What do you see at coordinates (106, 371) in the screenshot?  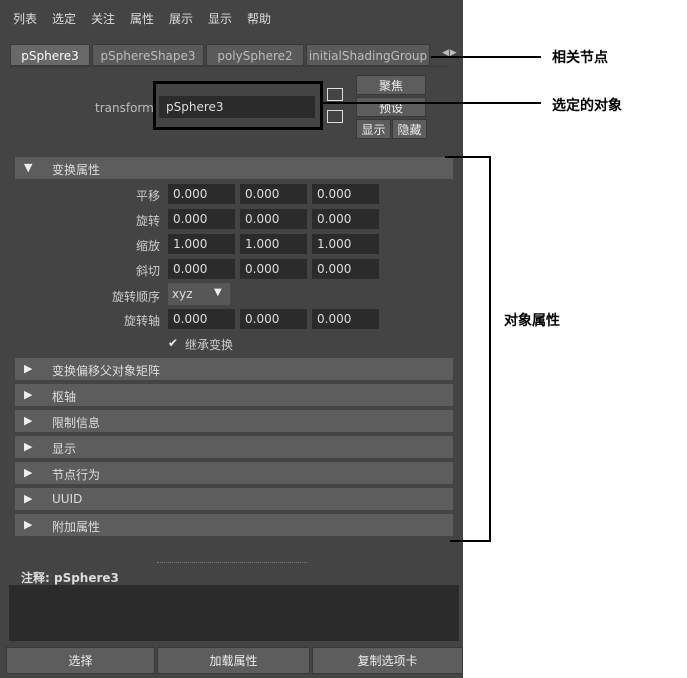 I see `section-label: 变换偏移父对象矩阵` at bounding box center [106, 371].